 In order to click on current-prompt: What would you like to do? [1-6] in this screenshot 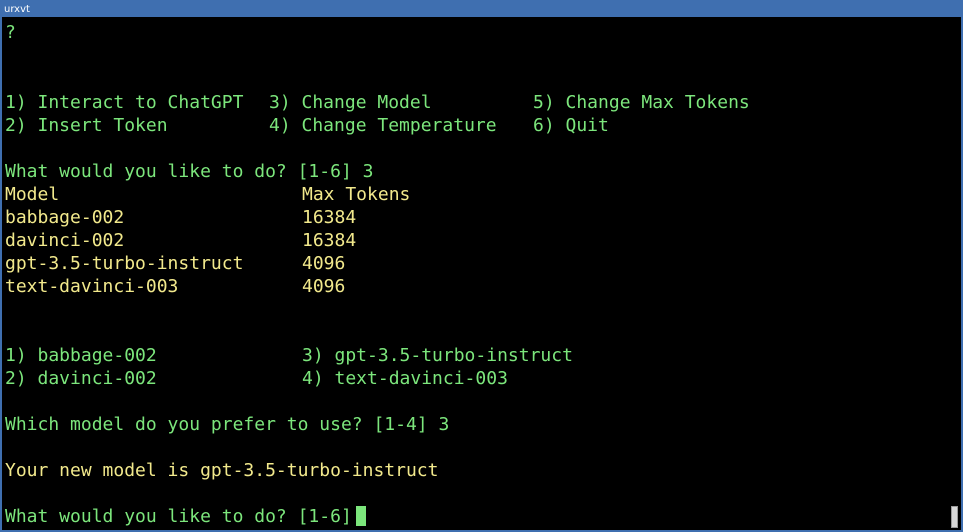, I will do `click(178, 516)`.